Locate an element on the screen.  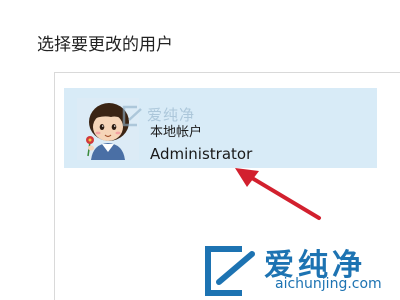
watermark-large: 爱纯净 aichunjing.com is located at coordinates (300, 270).